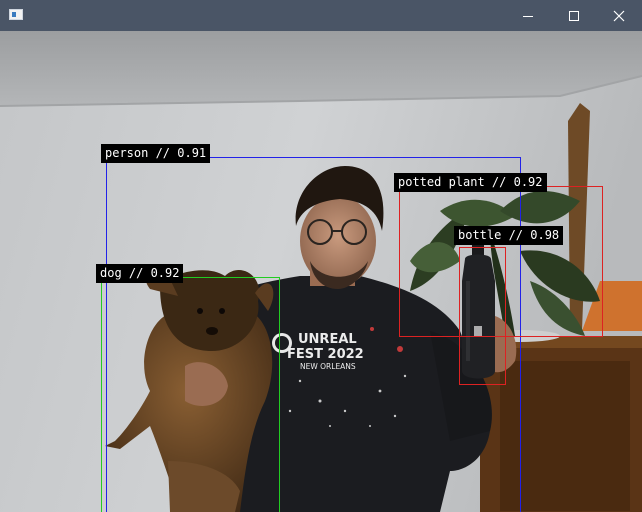 The width and height of the screenshot is (642, 512). I want to click on maximize-icon, so click(574, 15).